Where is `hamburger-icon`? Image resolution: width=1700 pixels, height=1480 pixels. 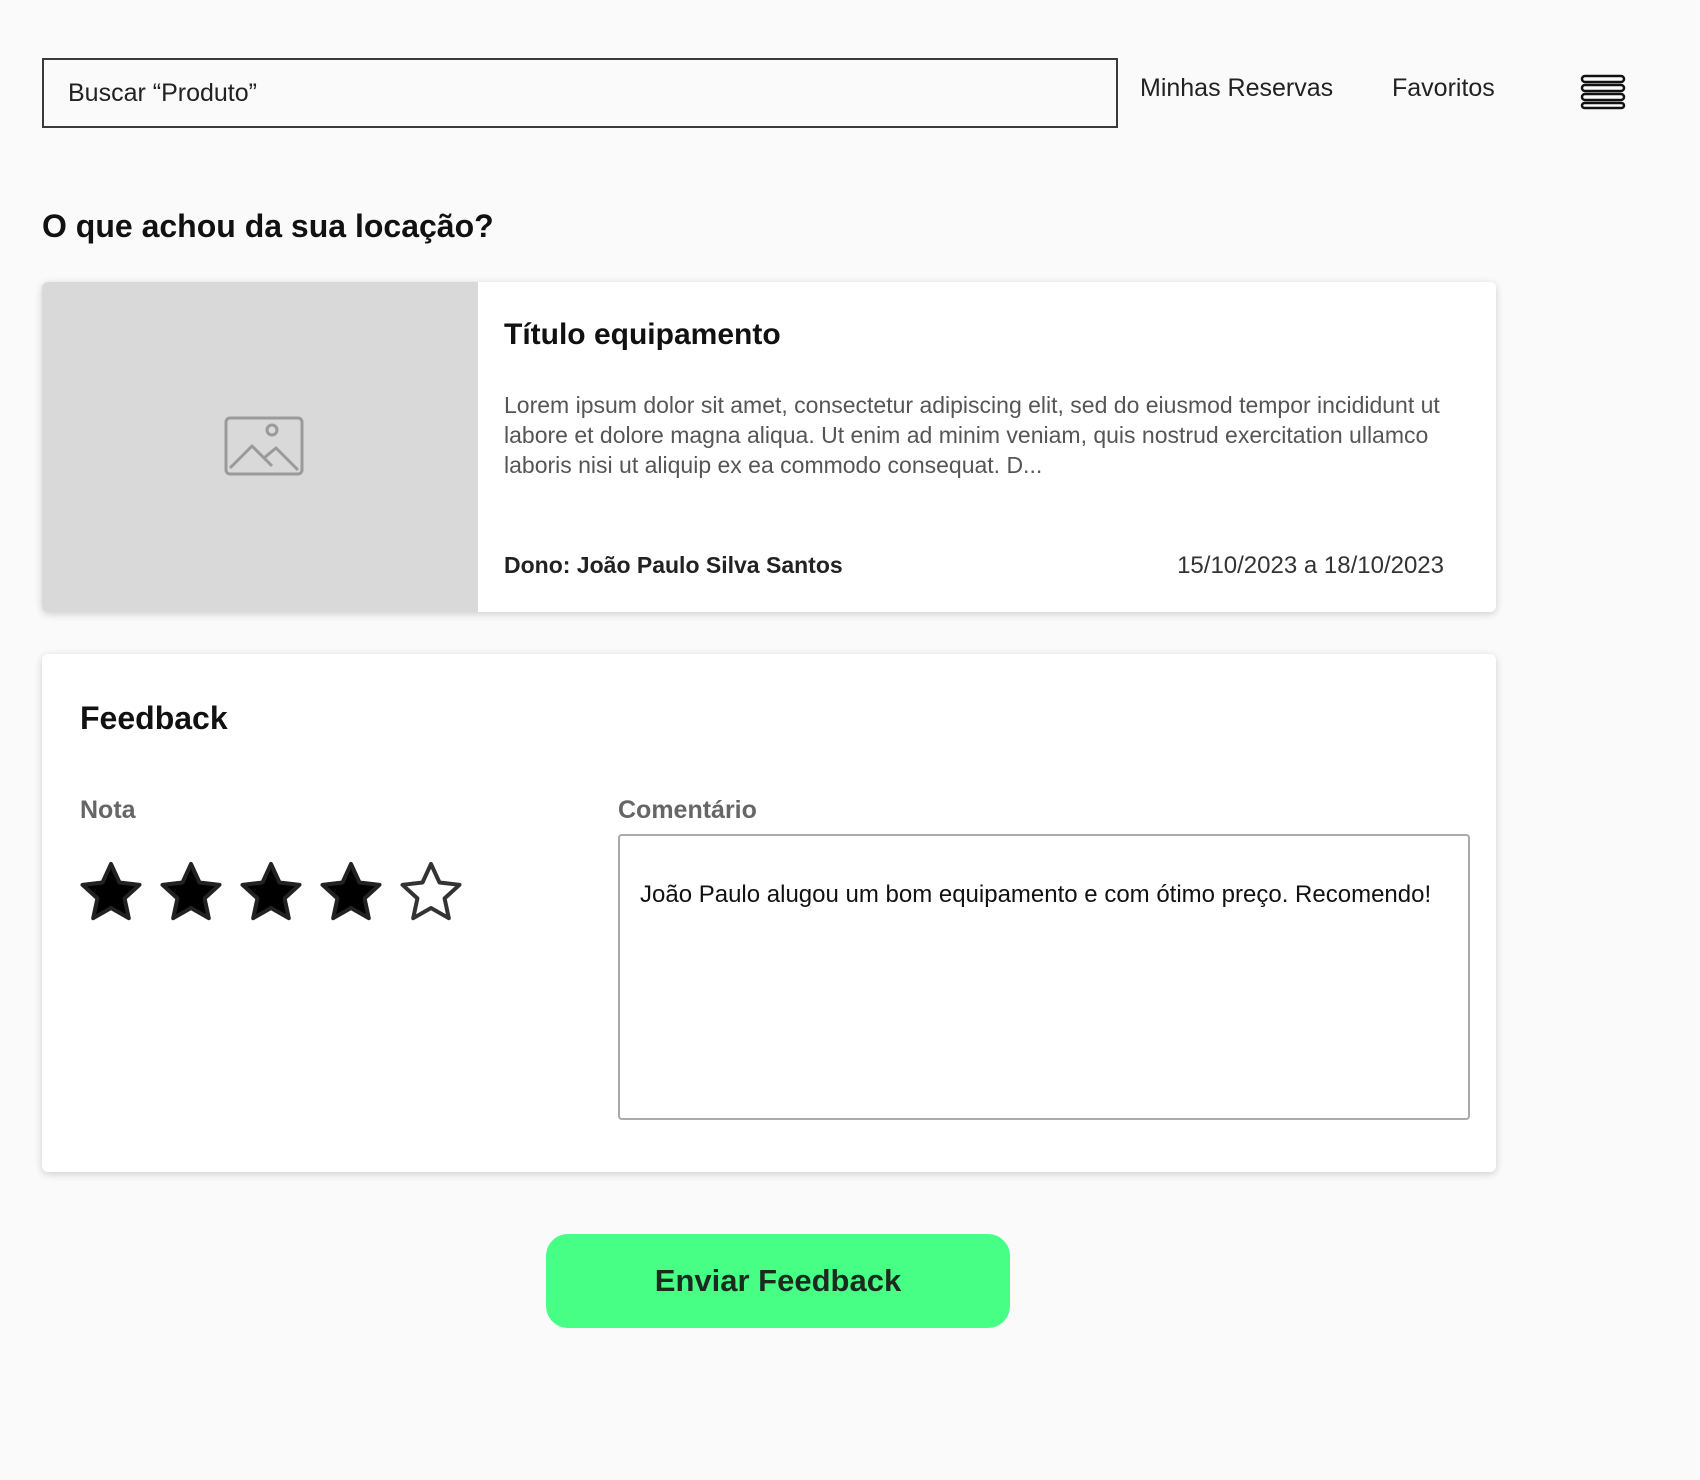 hamburger-icon is located at coordinates (1603, 92).